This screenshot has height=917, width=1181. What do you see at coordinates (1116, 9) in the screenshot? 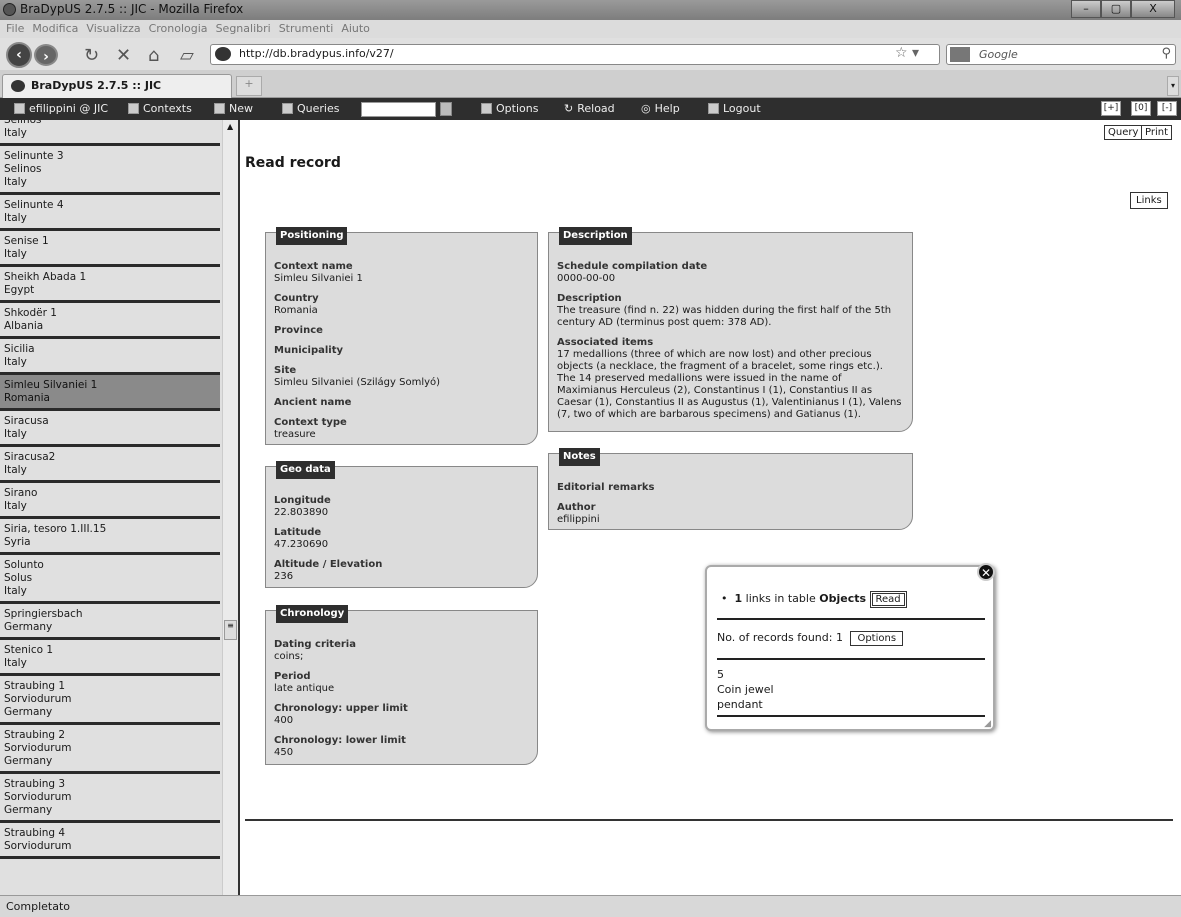
I see `maximize-button: ▢` at bounding box center [1116, 9].